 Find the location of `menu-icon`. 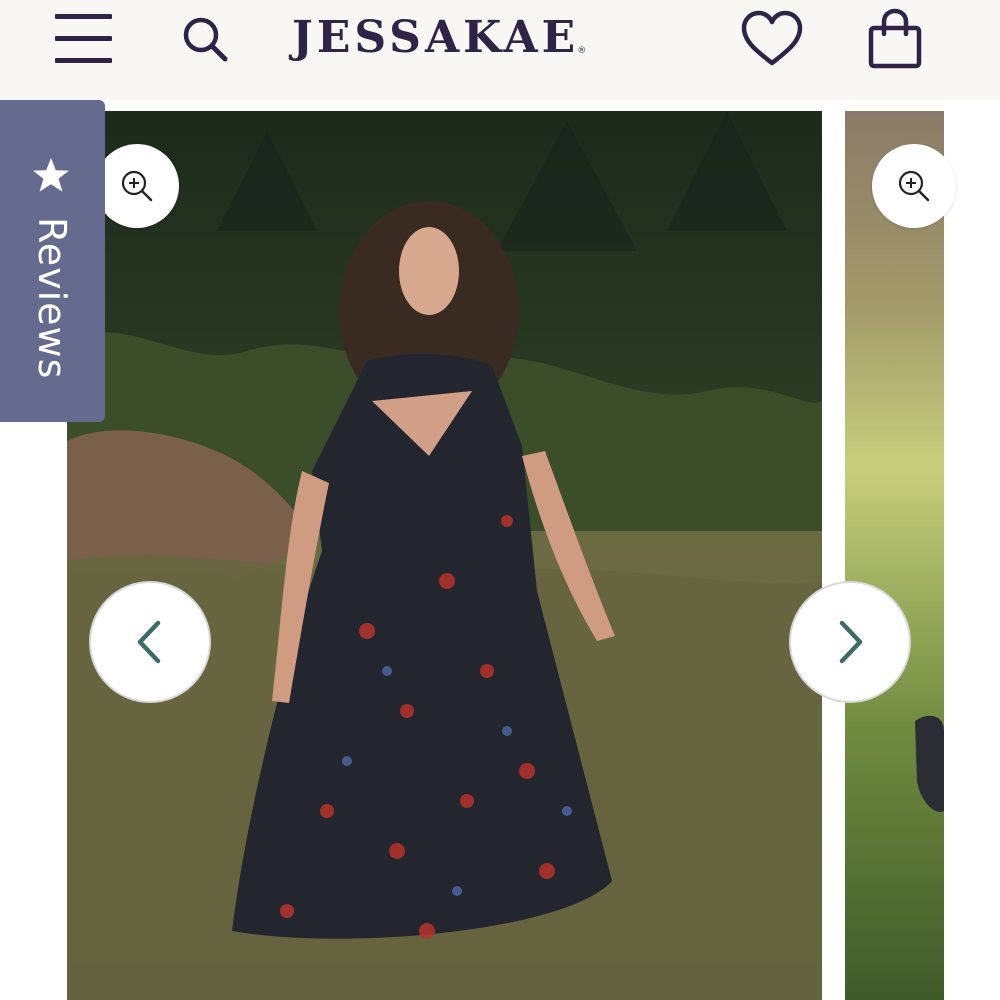

menu-icon is located at coordinates (83, 39).